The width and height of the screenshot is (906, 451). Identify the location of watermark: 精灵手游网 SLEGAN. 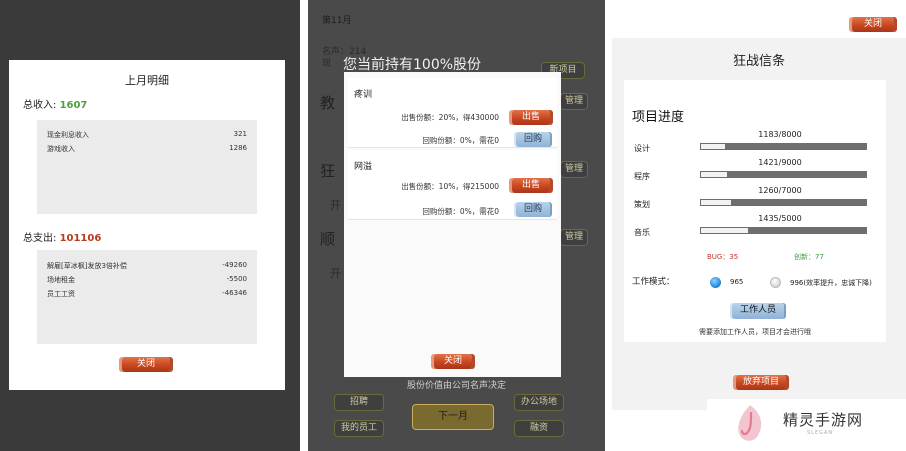
(806, 425).